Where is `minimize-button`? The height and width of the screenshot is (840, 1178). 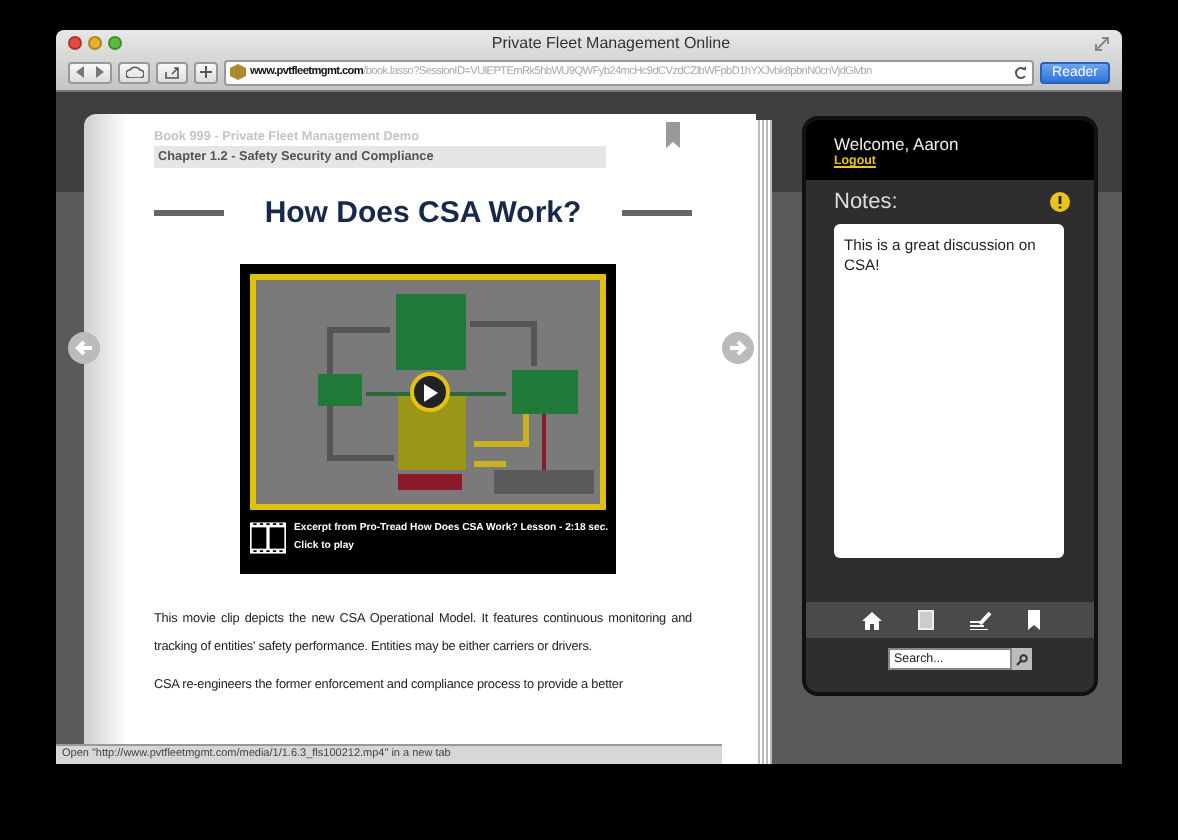 minimize-button is located at coordinates (95, 43).